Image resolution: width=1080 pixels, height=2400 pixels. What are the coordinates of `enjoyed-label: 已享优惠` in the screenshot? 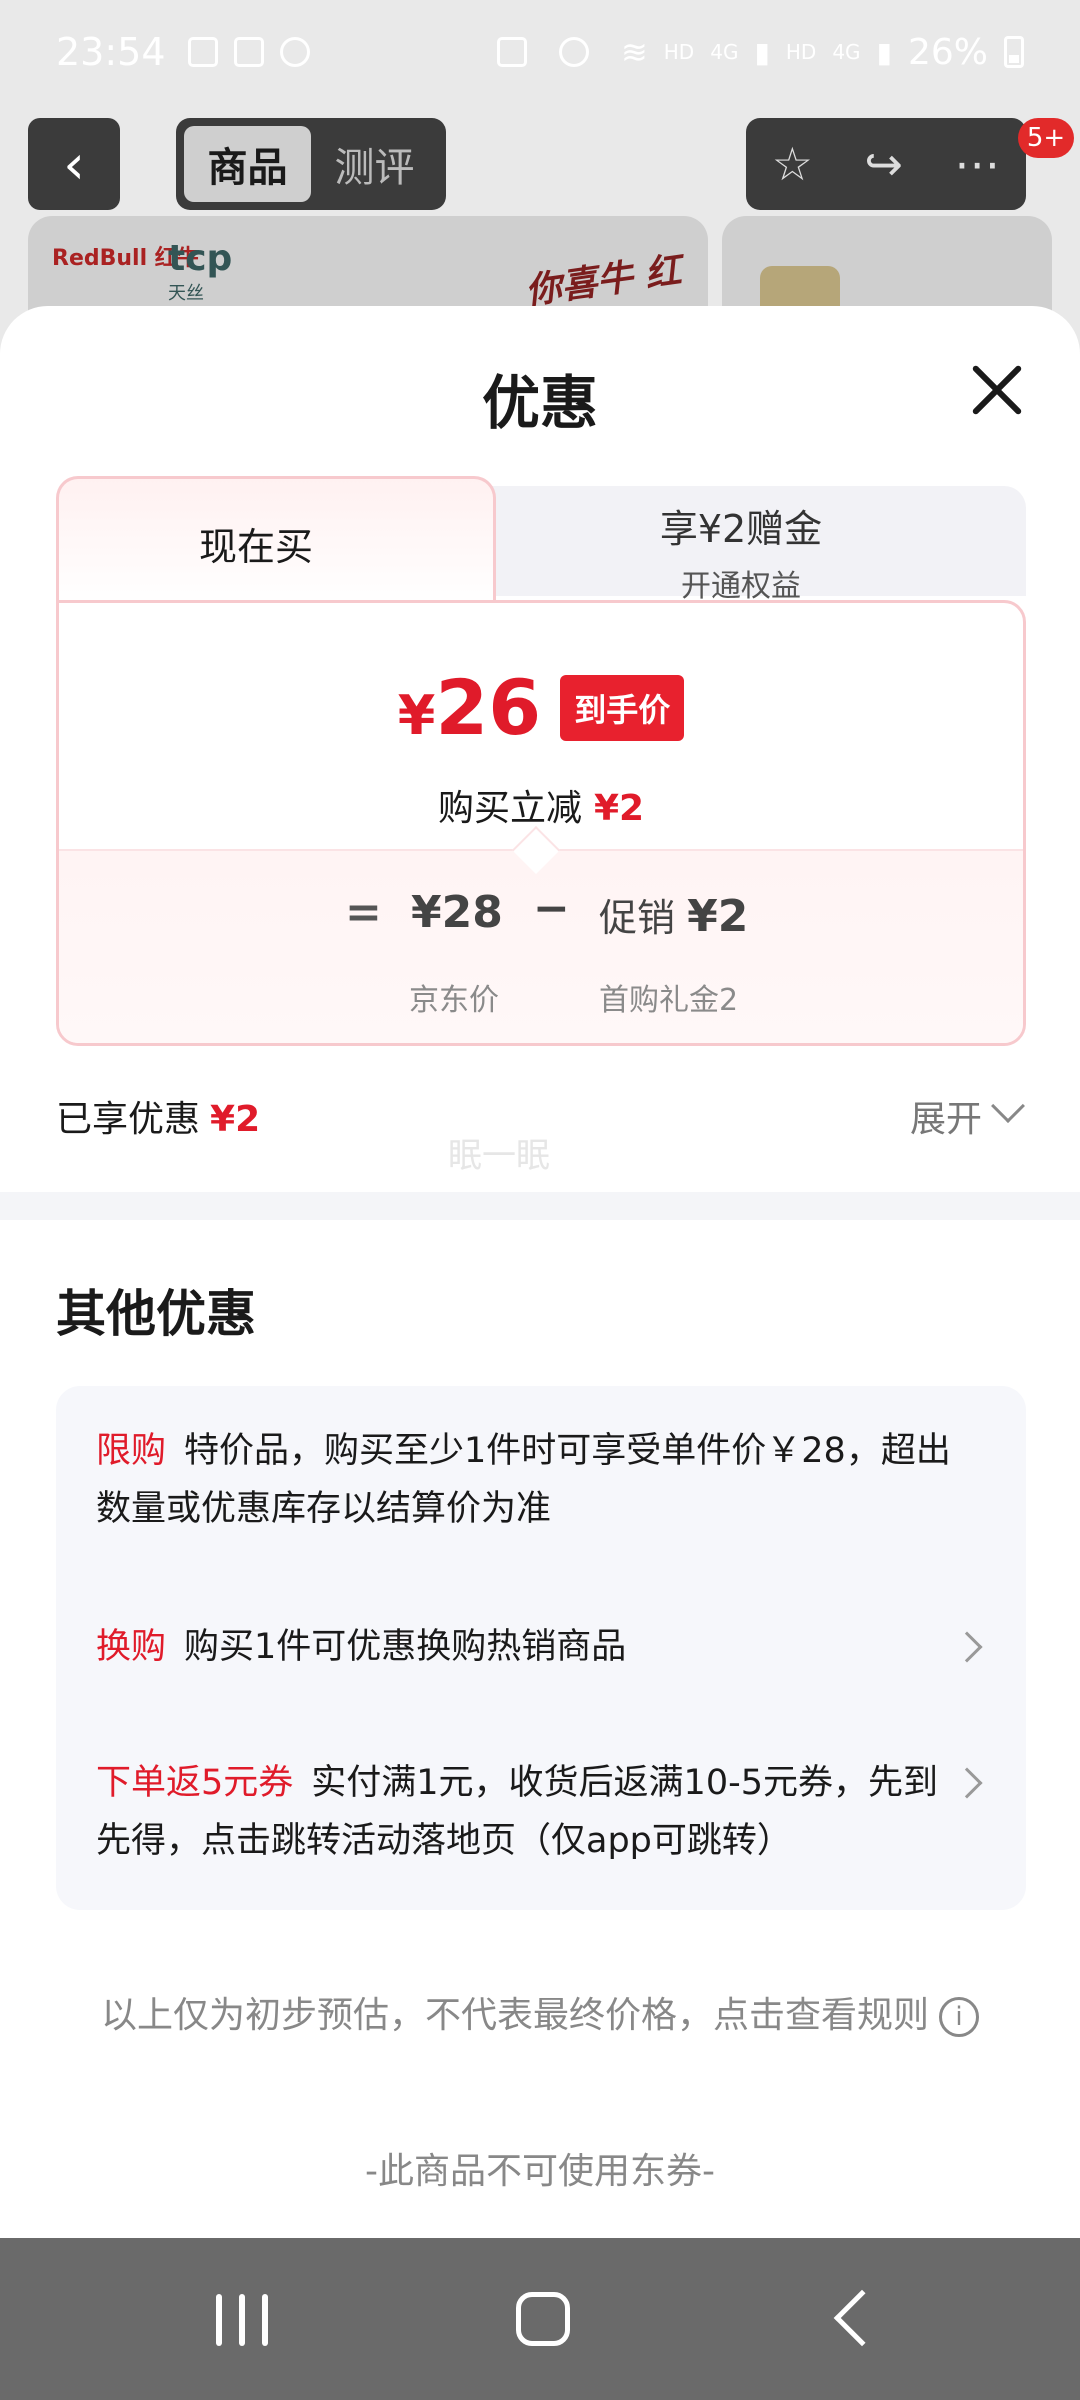 It's located at (128, 1119).